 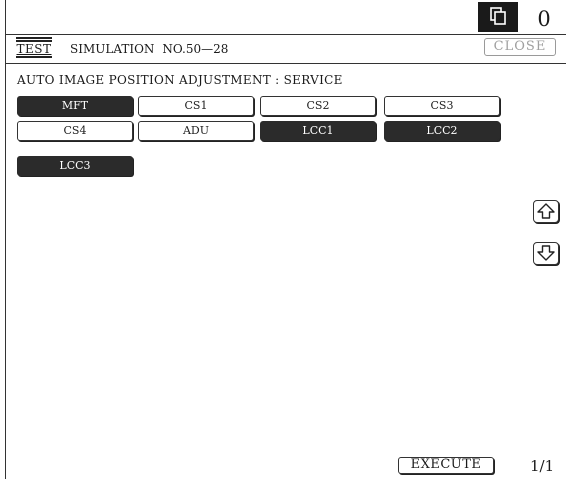 What do you see at coordinates (75, 106) in the screenshot?
I see `tray-button-mft: MFT` at bounding box center [75, 106].